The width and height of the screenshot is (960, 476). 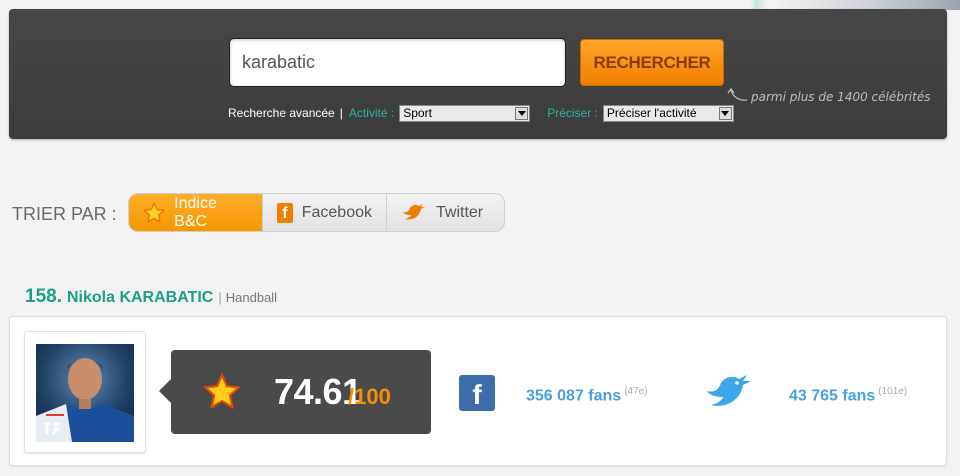 What do you see at coordinates (652, 62) in the screenshot?
I see `search-button: RECHERCHER` at bounding box center [652, 62].